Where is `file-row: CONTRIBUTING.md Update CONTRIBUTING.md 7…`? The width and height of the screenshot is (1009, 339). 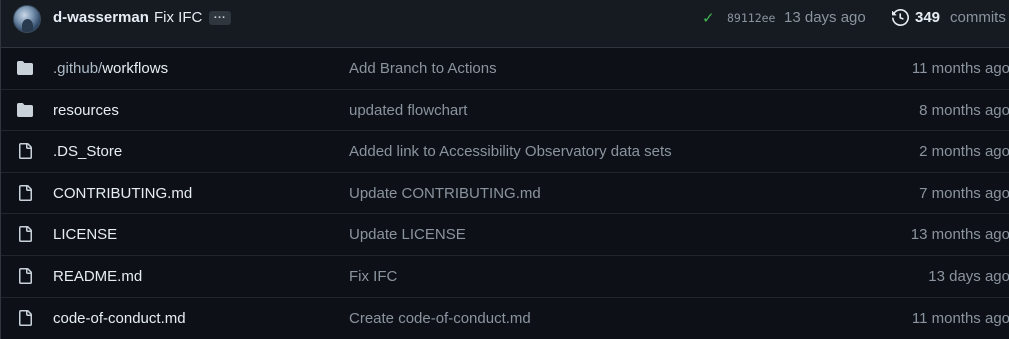 file-row: CONTRIBUTING.md Update CONTRIBUTING.md 7… is located at coordinates (505, 194).